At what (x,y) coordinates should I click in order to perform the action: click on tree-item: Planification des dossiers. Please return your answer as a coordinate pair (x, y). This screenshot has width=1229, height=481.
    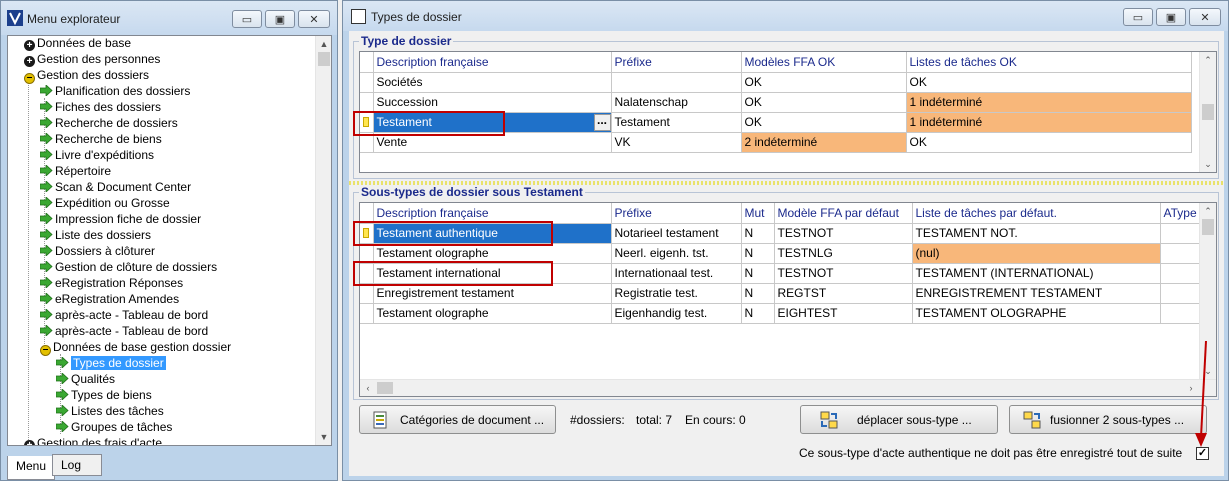
    Looking at the image, I should click on (114, 91).